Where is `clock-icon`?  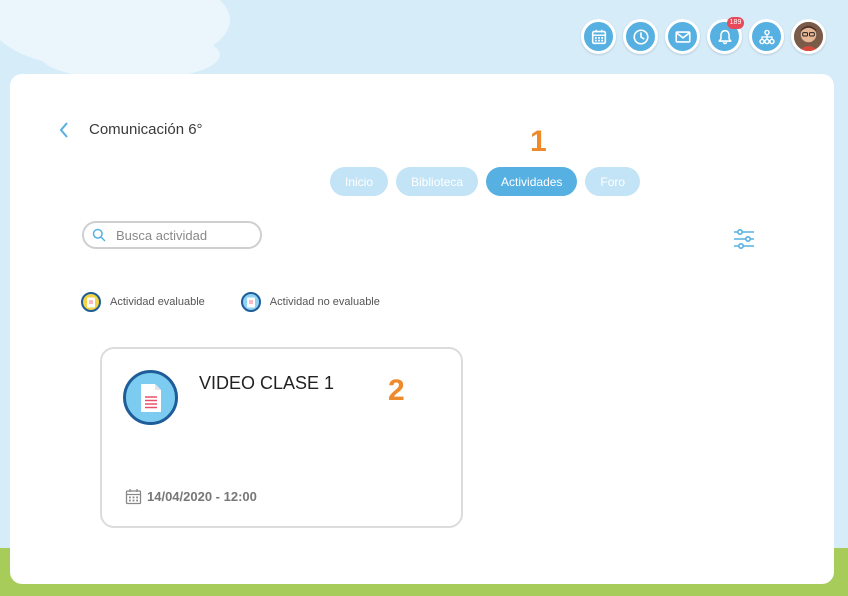
clock-icon is located at coordinates (640, 36).